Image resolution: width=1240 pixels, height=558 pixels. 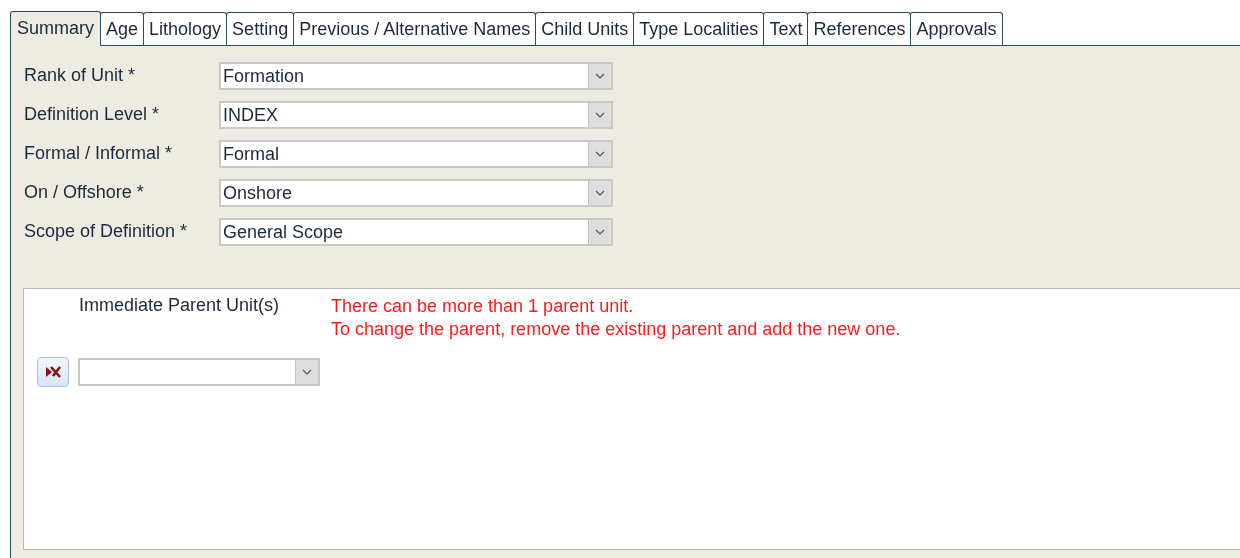 I want to click on hint-text: There can be more than 1 parent unit., so click(x=483, y=306).